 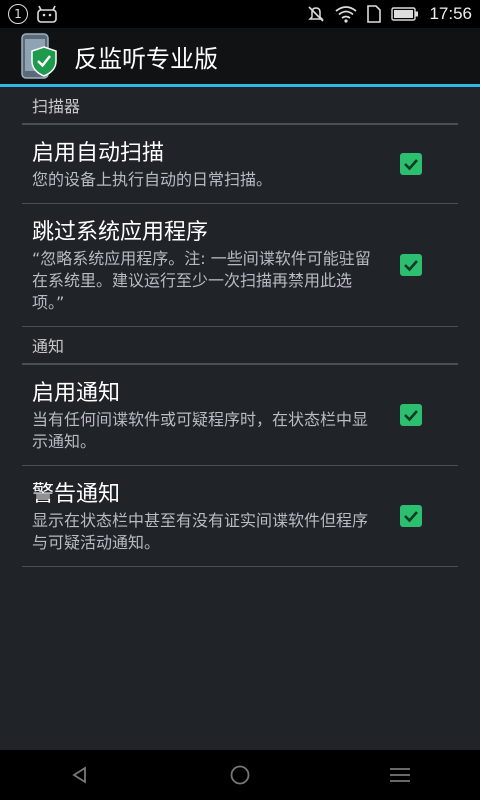 What do you see at coordinates (316, 14) in the screenshot?
I see `mute-icon` at bounding box center [316, 14].